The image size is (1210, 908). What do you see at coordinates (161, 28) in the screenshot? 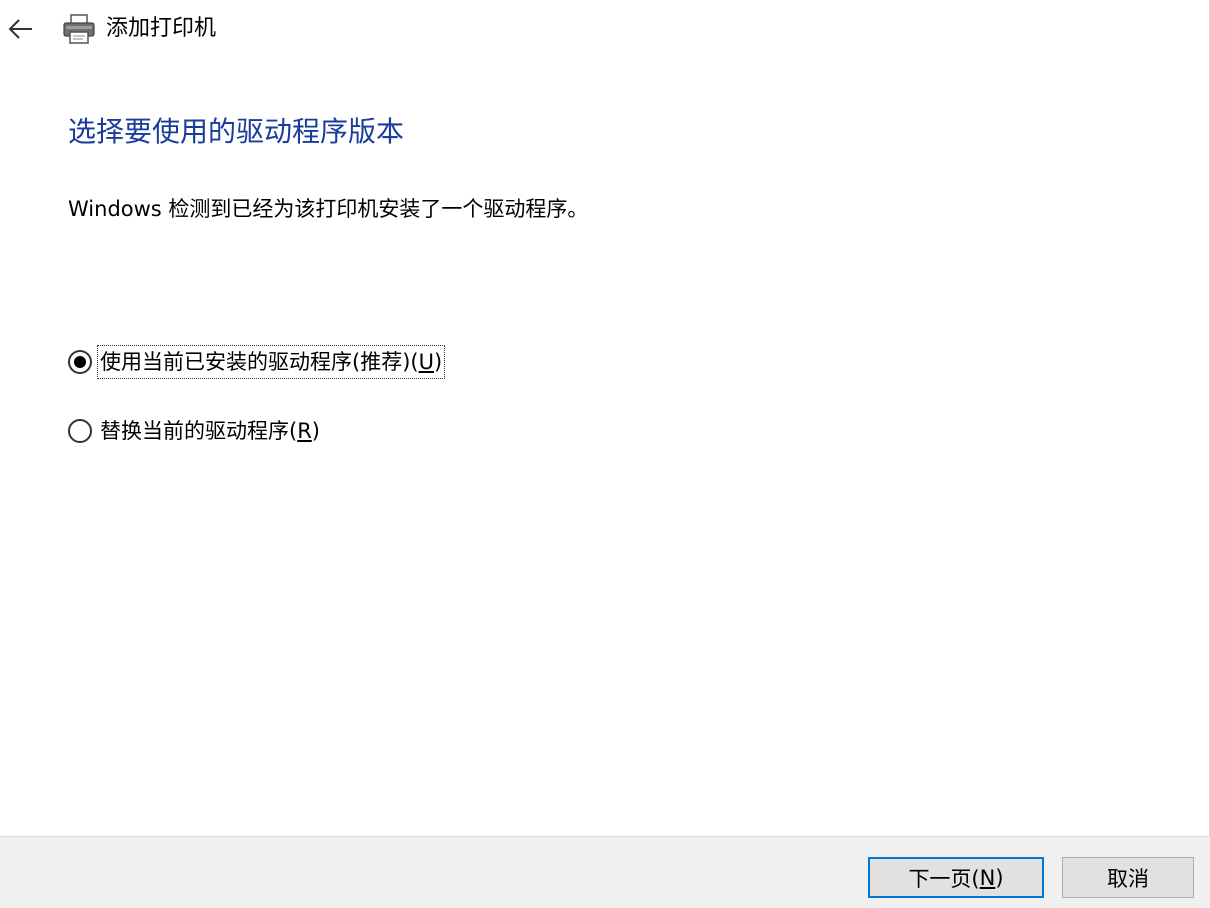
I see `window-title: 添加打印机` at bounding box center [161, 28].